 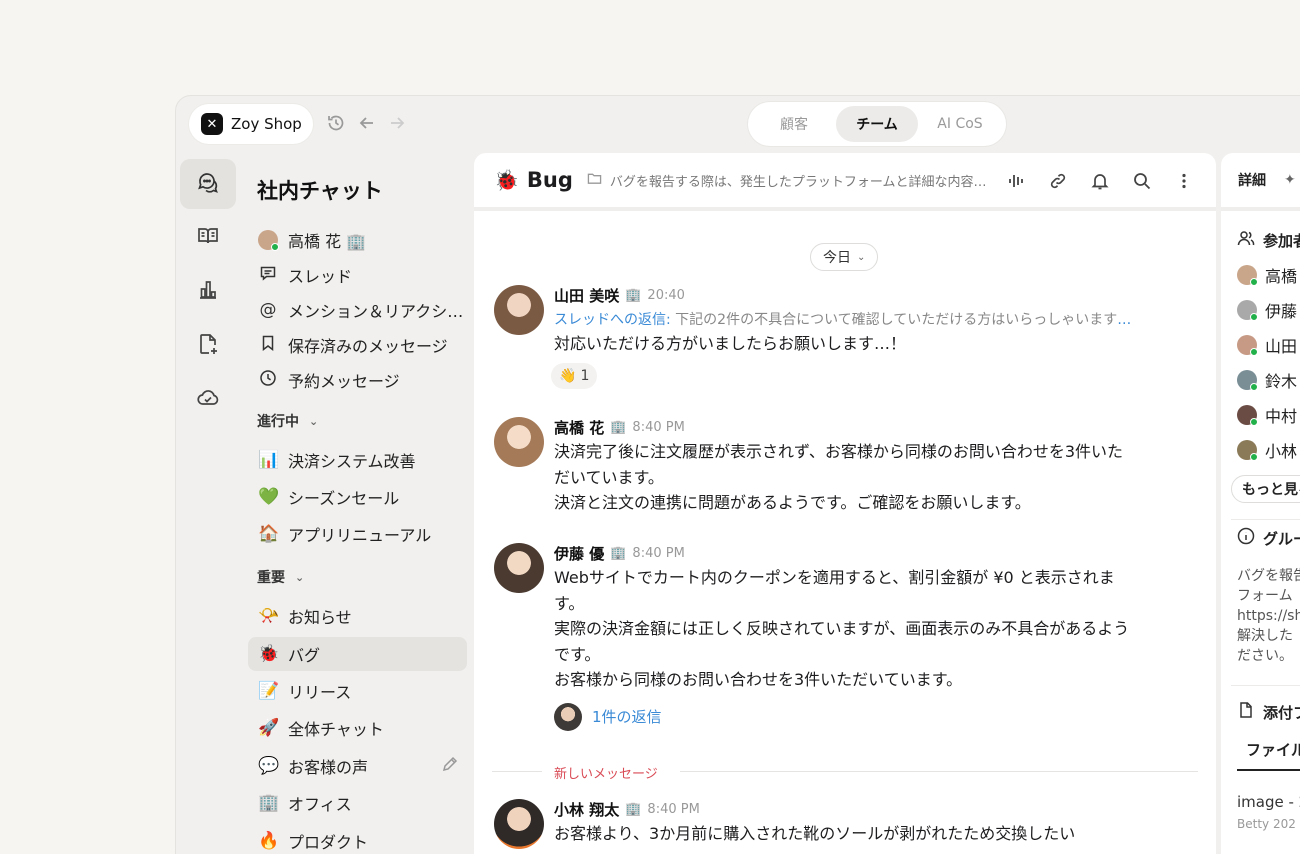 What do you see at coordinates (1268, 802) in the screenshot?
I see `file-name: image - 2` at bounding box center [1268, 802].